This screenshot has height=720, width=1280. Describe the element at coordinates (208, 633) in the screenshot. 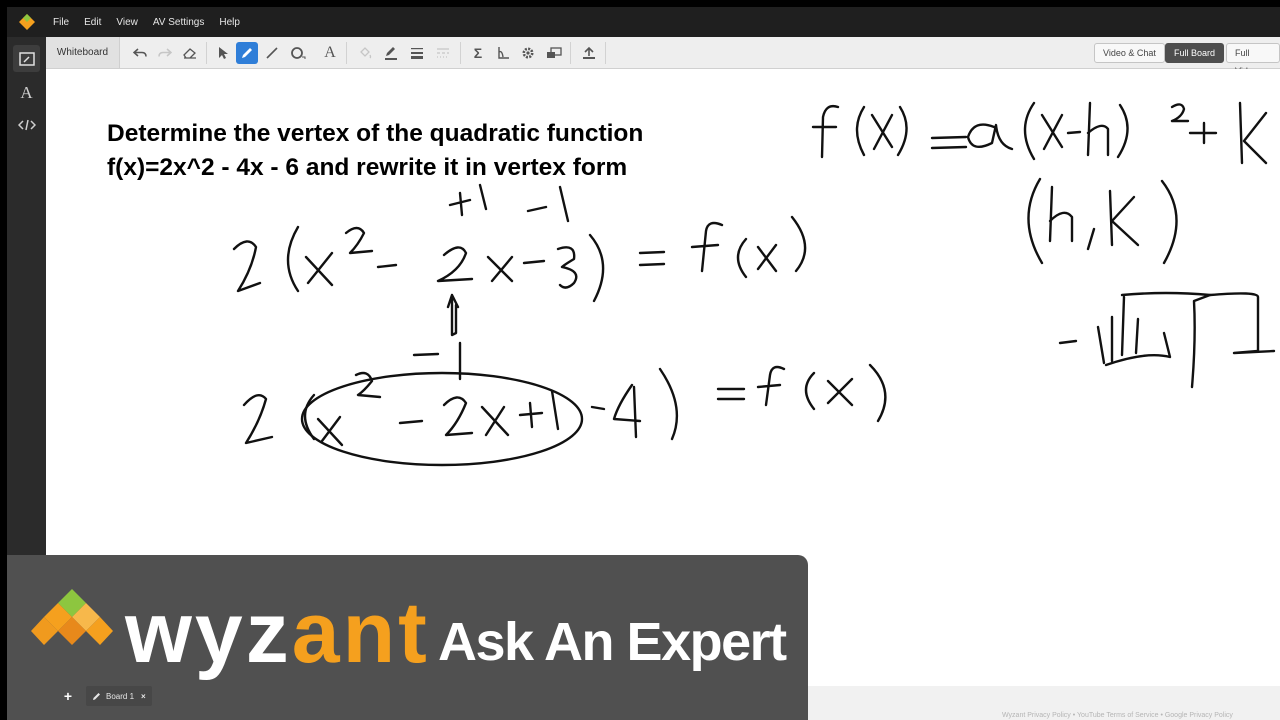

I see `brand-prefix: wyz` at that location.